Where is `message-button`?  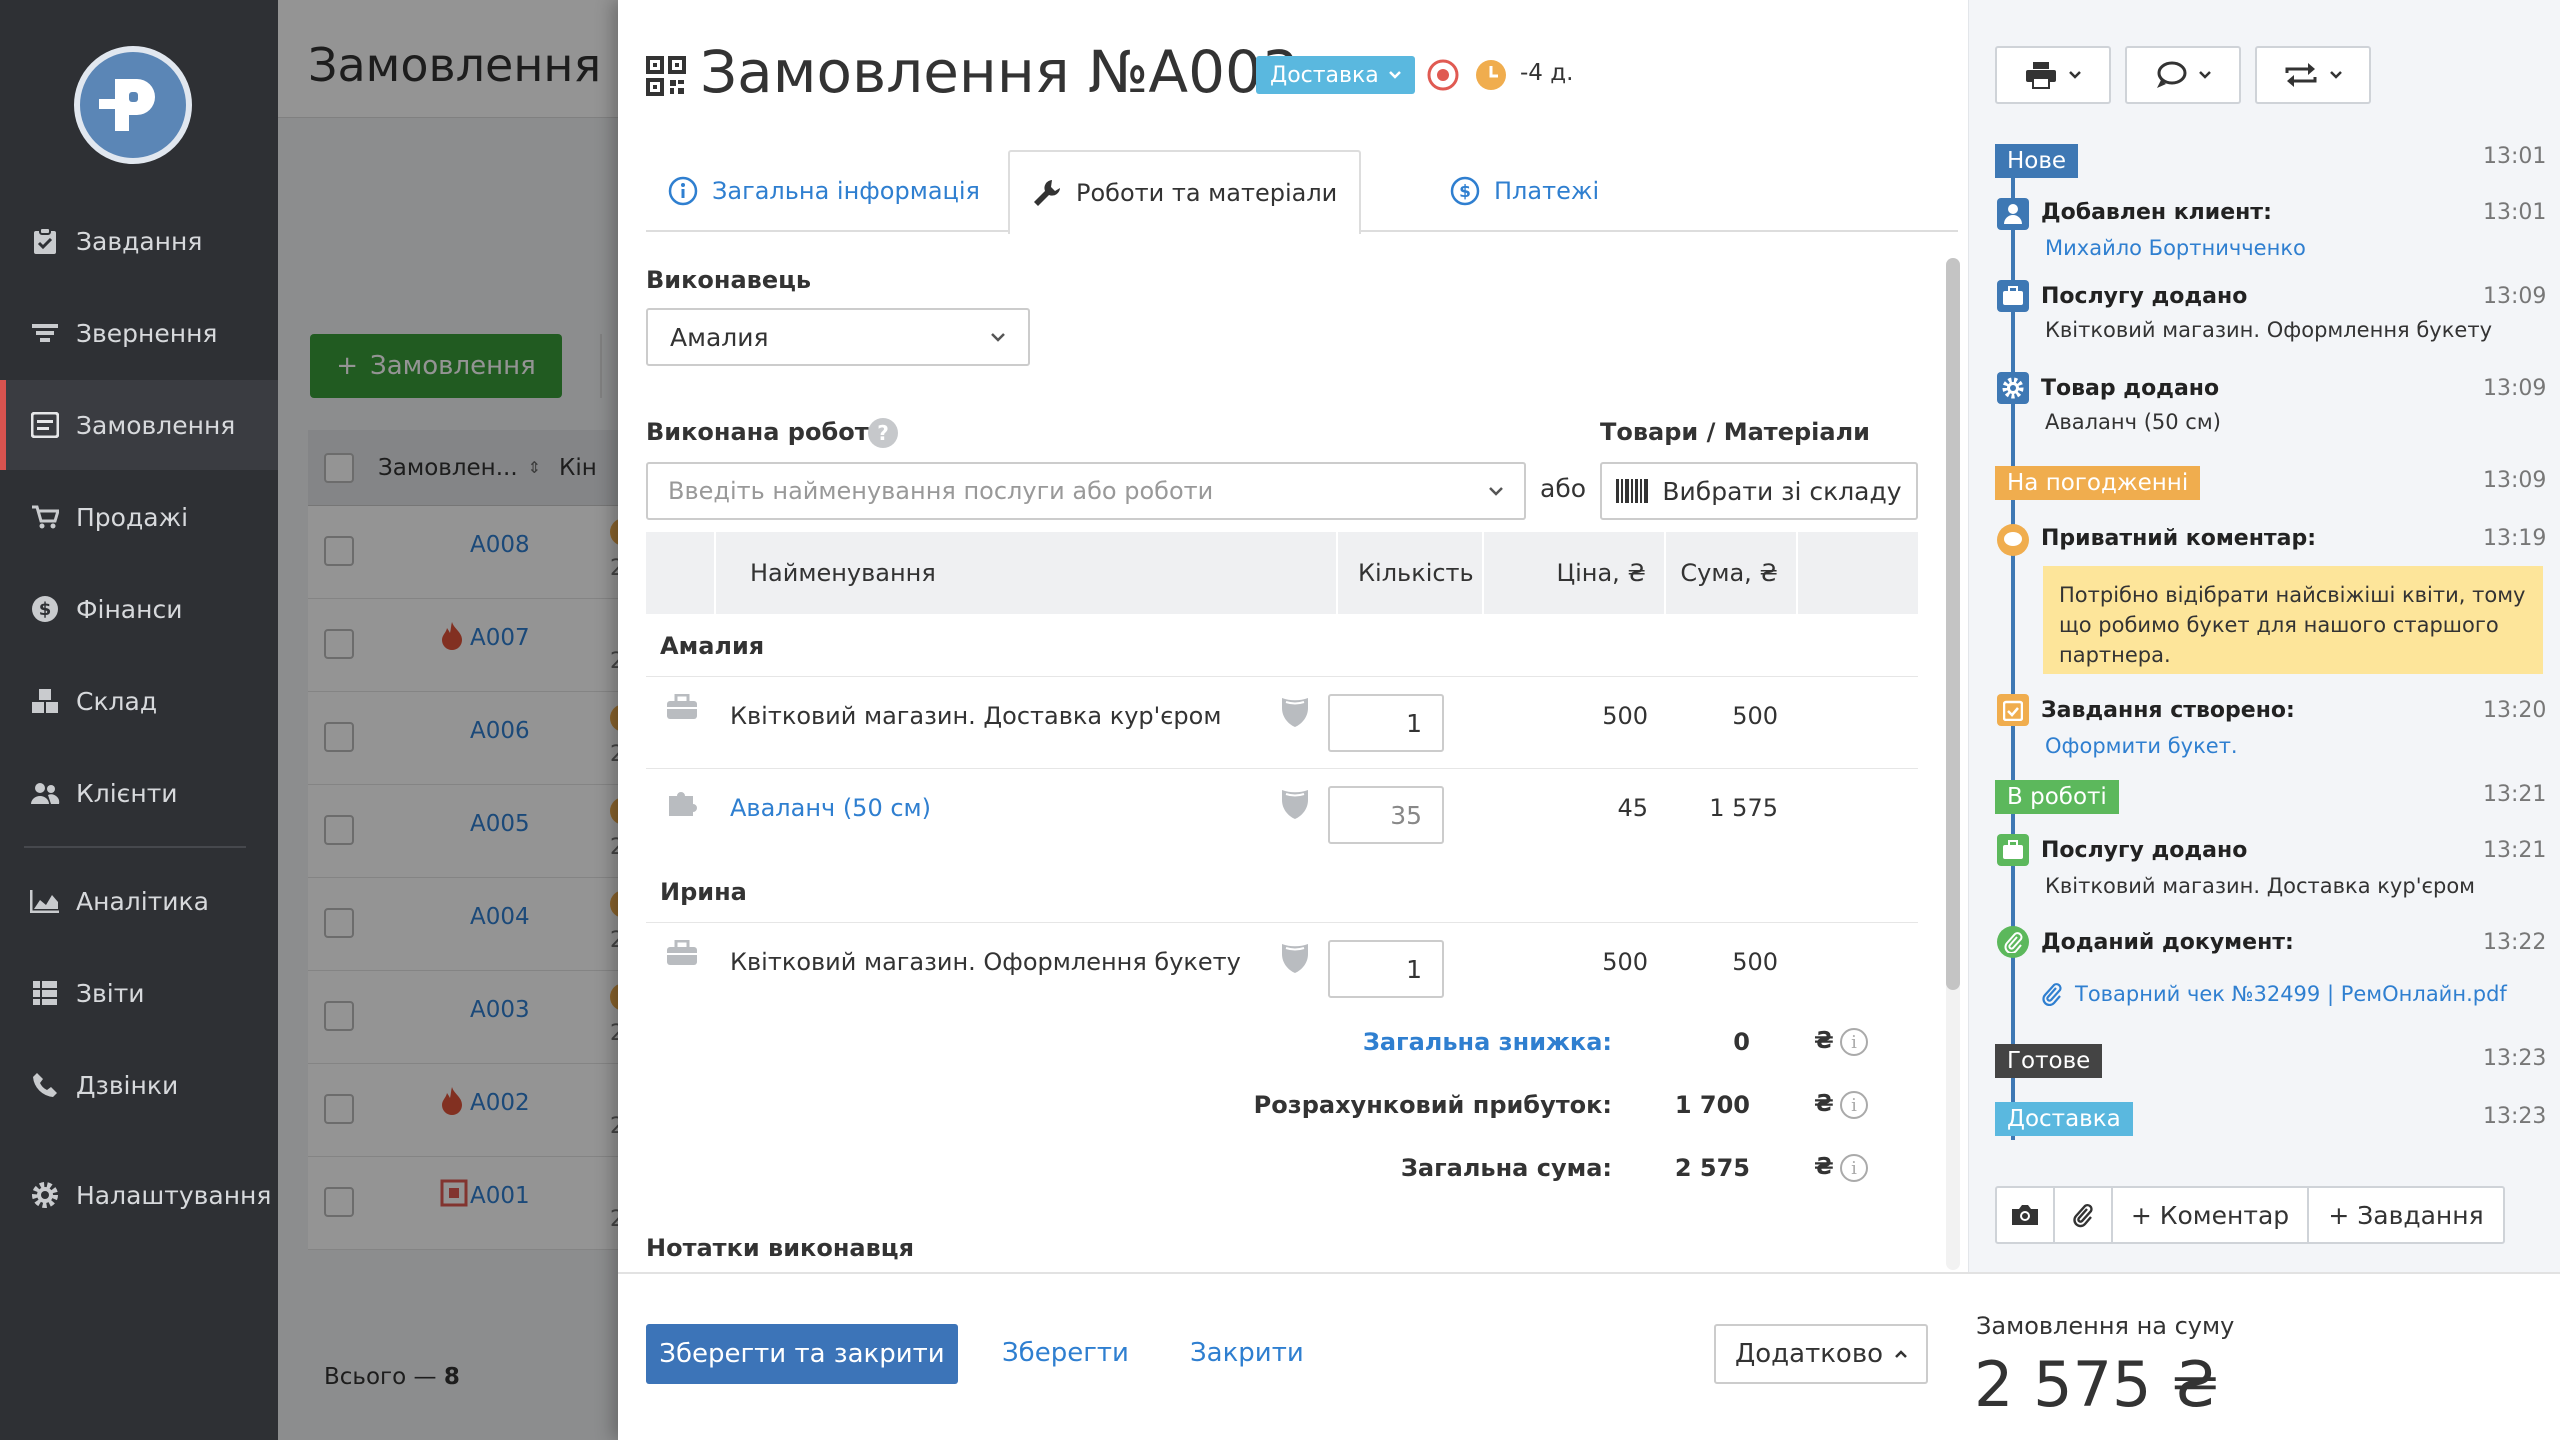 message-button is located at coordinates (2183, 75).